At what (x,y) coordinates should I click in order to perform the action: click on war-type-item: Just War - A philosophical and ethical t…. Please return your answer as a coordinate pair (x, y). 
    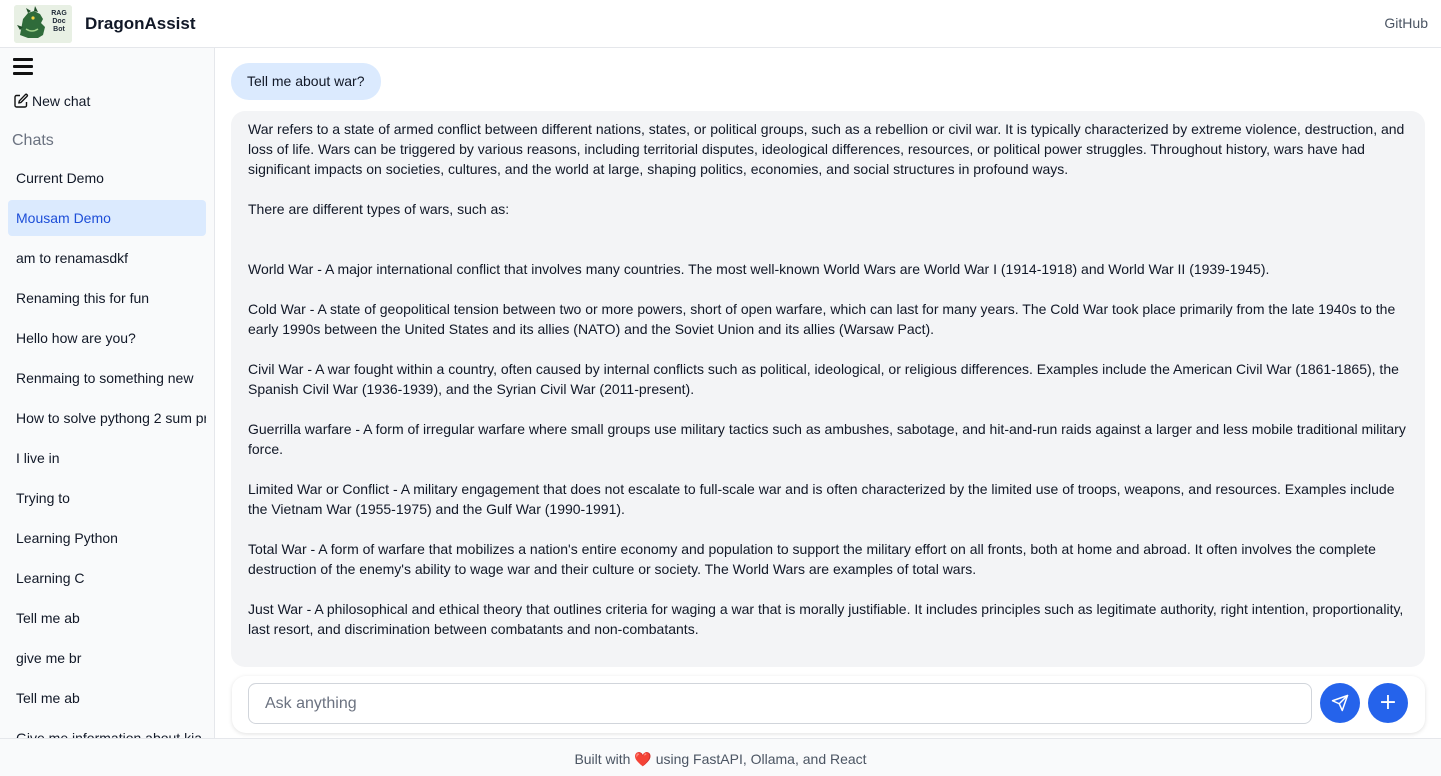
    Looking at the image, I should click on (826, 619).